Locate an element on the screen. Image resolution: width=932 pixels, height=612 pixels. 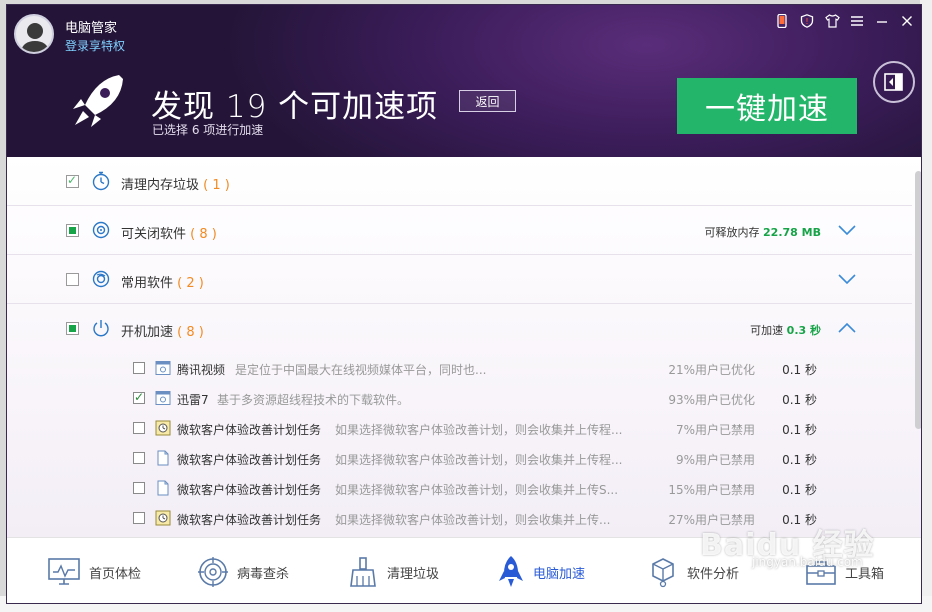
section-closable-software: 可关闭软件 ( 8 ) 可释放内存 22.78 MB is located at coordinates (459, 230).